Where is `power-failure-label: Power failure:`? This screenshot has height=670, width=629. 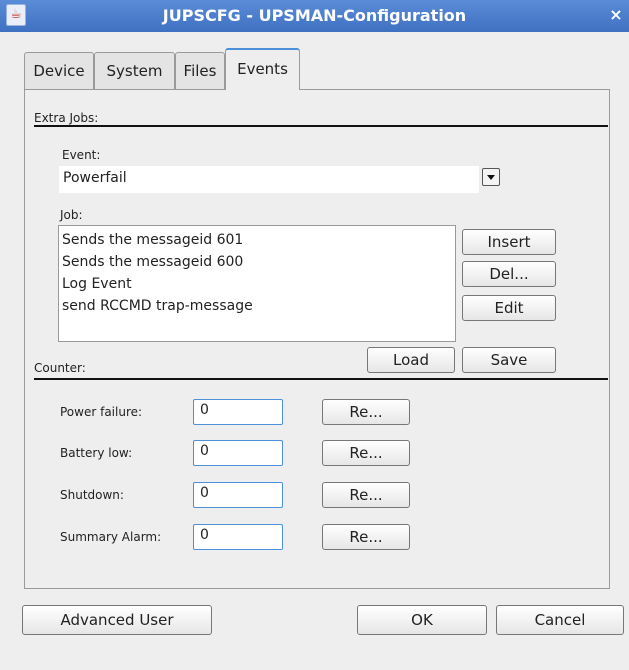 power-failure-label: Power failure: is located at coordinates (101, 412).